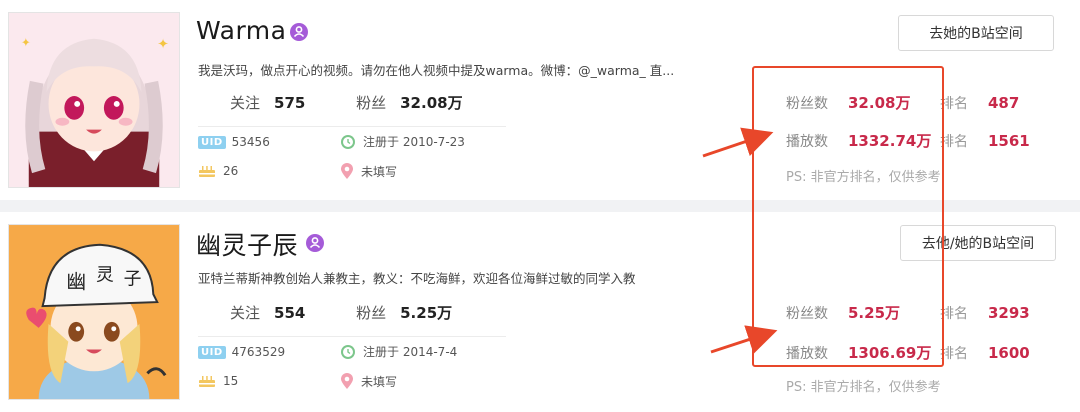 This screenshot has height=412, width=1080. Describe the element at coordinates (1009, 353) in the screenshot. I see `stat-plays-rank: 1600` at that location.